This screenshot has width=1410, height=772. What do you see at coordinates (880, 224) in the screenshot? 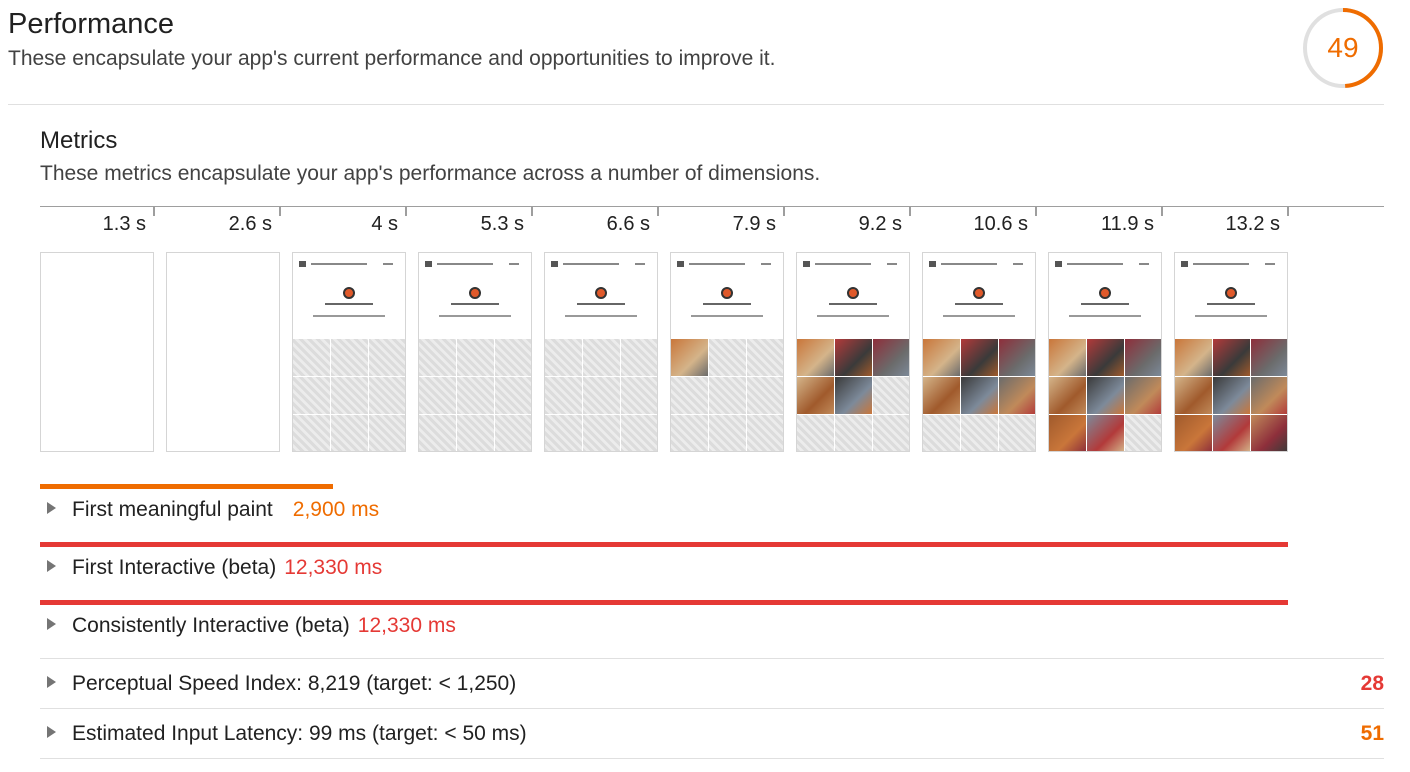
I see `filmstrip-tick-label: 9.2 s` at bounding box center [880, 224].